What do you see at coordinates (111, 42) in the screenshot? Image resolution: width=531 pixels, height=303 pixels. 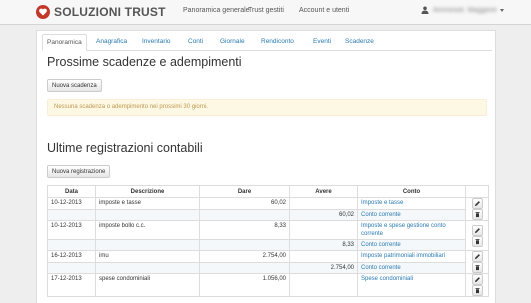 I see `tab-anagrafica: Anagrafica` at bounding box center [111, 42].